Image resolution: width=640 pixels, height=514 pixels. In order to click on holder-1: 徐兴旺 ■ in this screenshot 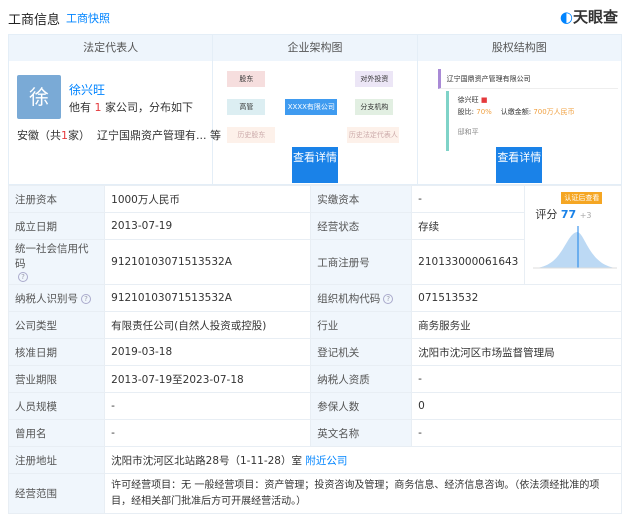, I will do `click(472, 100)`.